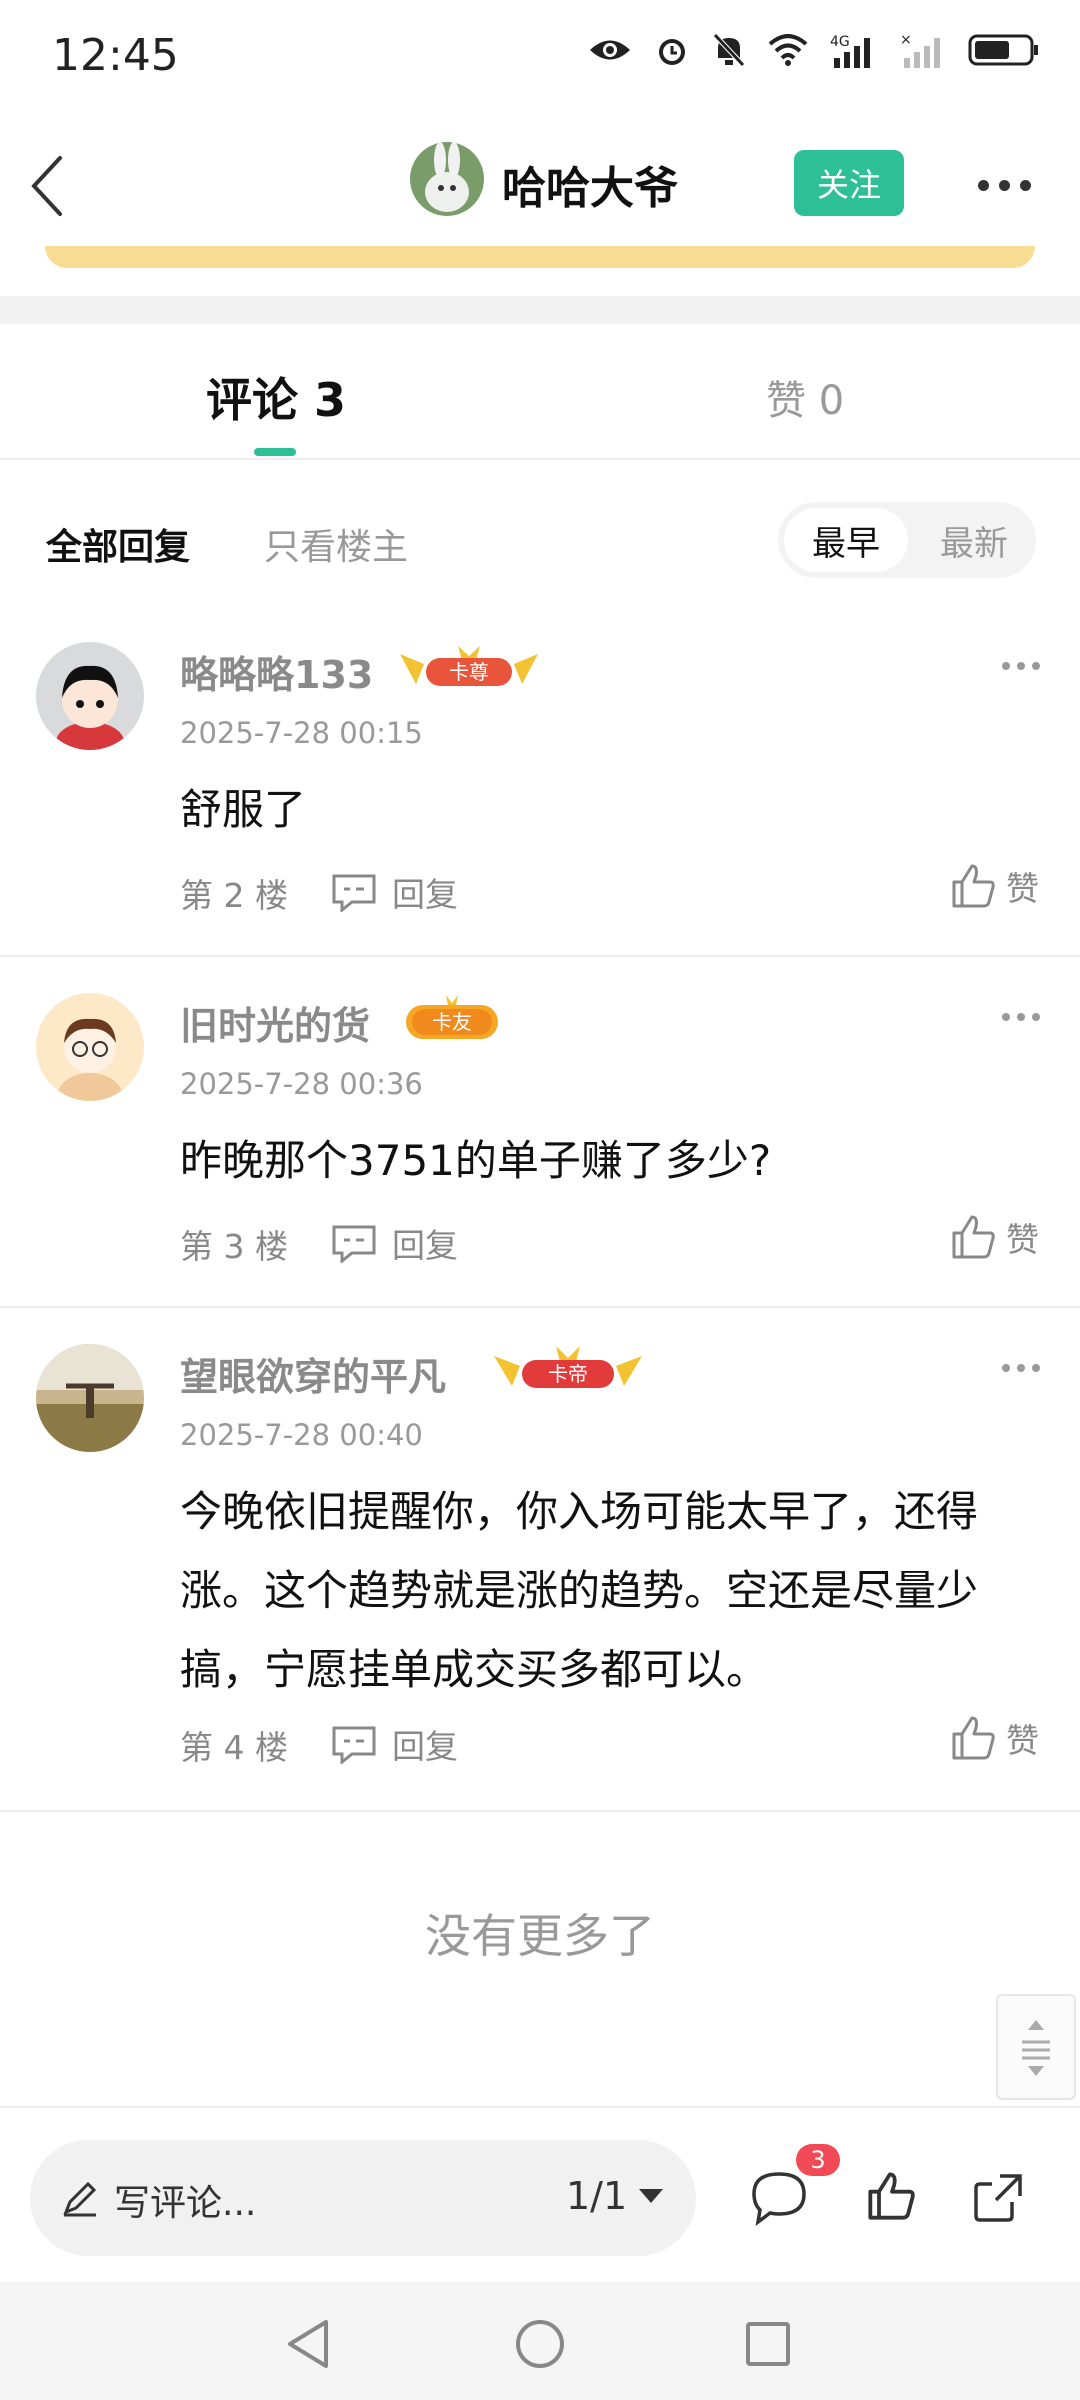 This screenshot has height=2400, width=1080. I want to click on sort-earliest-button: 最早, so click(846, 540).